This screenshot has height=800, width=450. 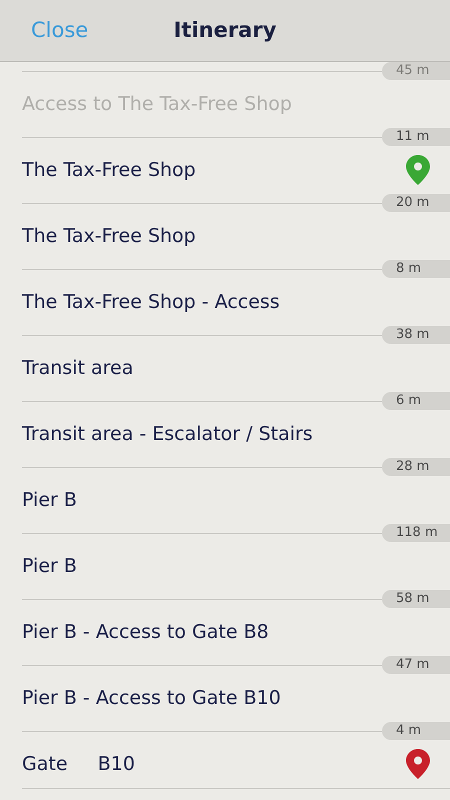 What do you see at coordinates (167, 434) in the screenshot?
I see `step-label: Transit area - Escalator / Stairs` at bounding box center [167, 434].